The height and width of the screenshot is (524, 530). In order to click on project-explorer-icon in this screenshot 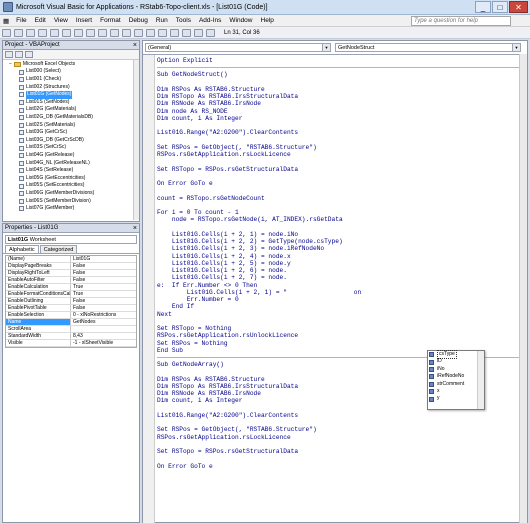, I will do `click(162, 32)`.